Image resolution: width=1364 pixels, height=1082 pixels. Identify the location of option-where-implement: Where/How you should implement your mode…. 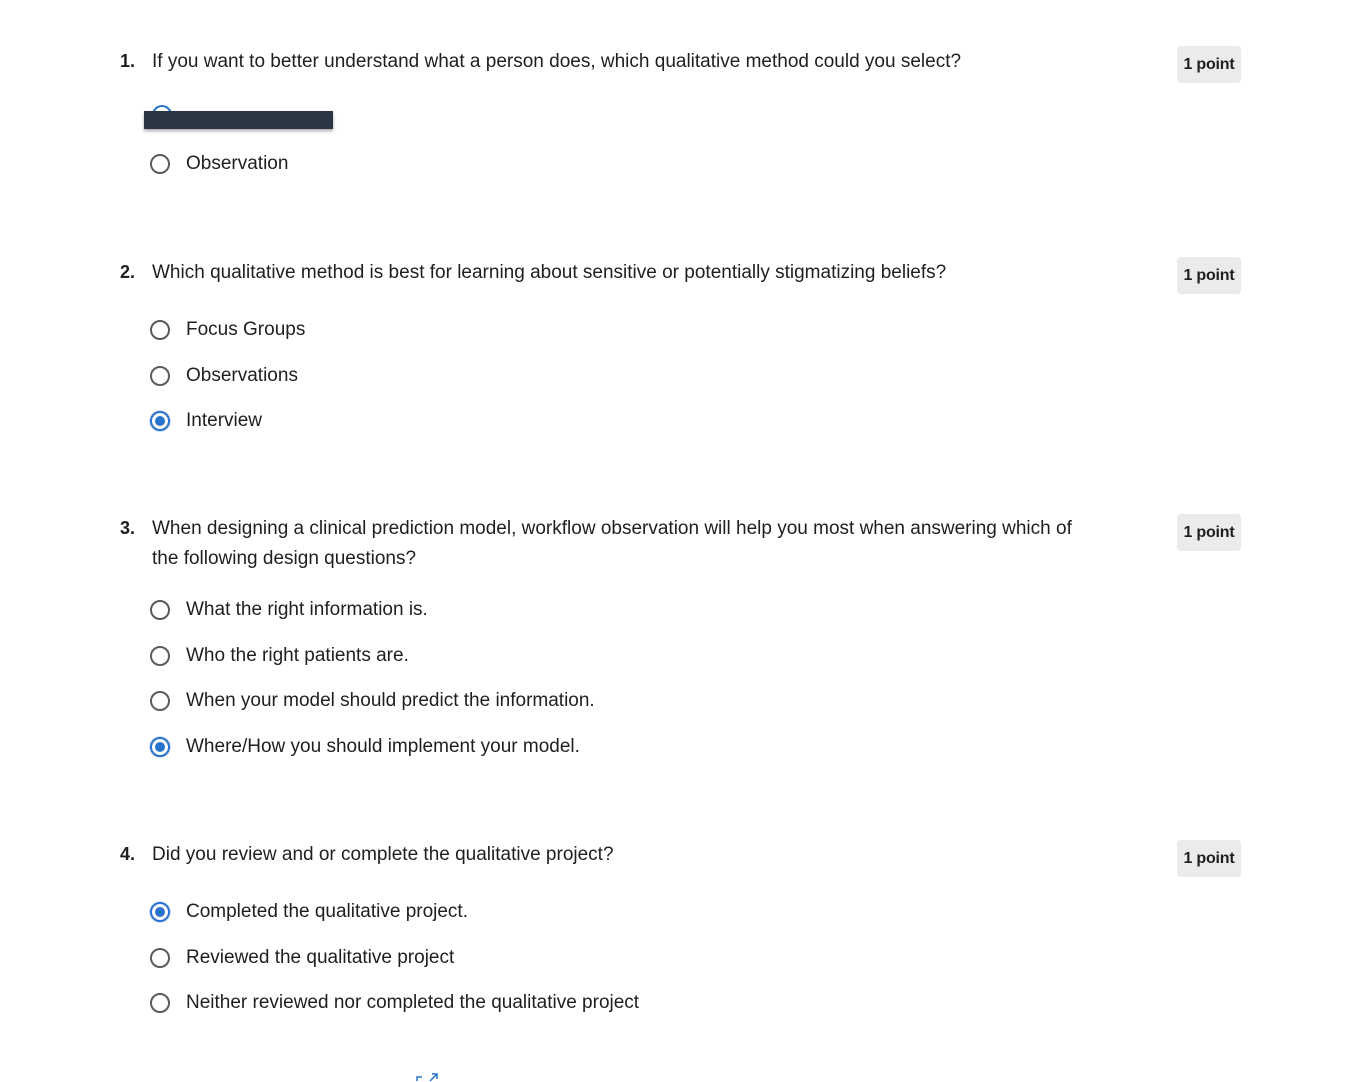
(365, 747).